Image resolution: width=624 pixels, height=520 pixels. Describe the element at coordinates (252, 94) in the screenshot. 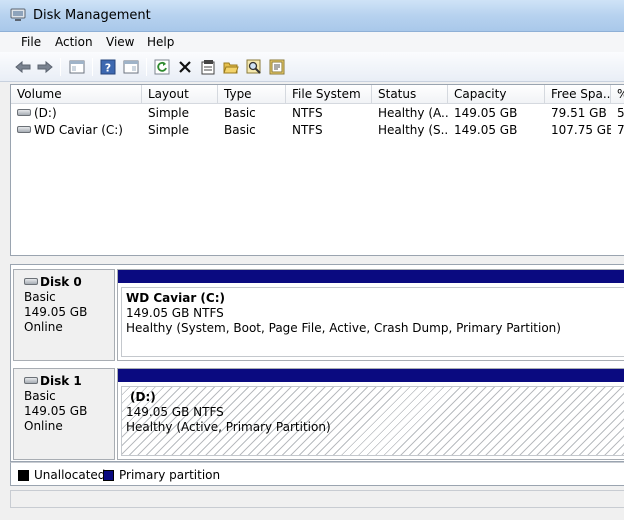

I see `column-header-type: Type` at that location.